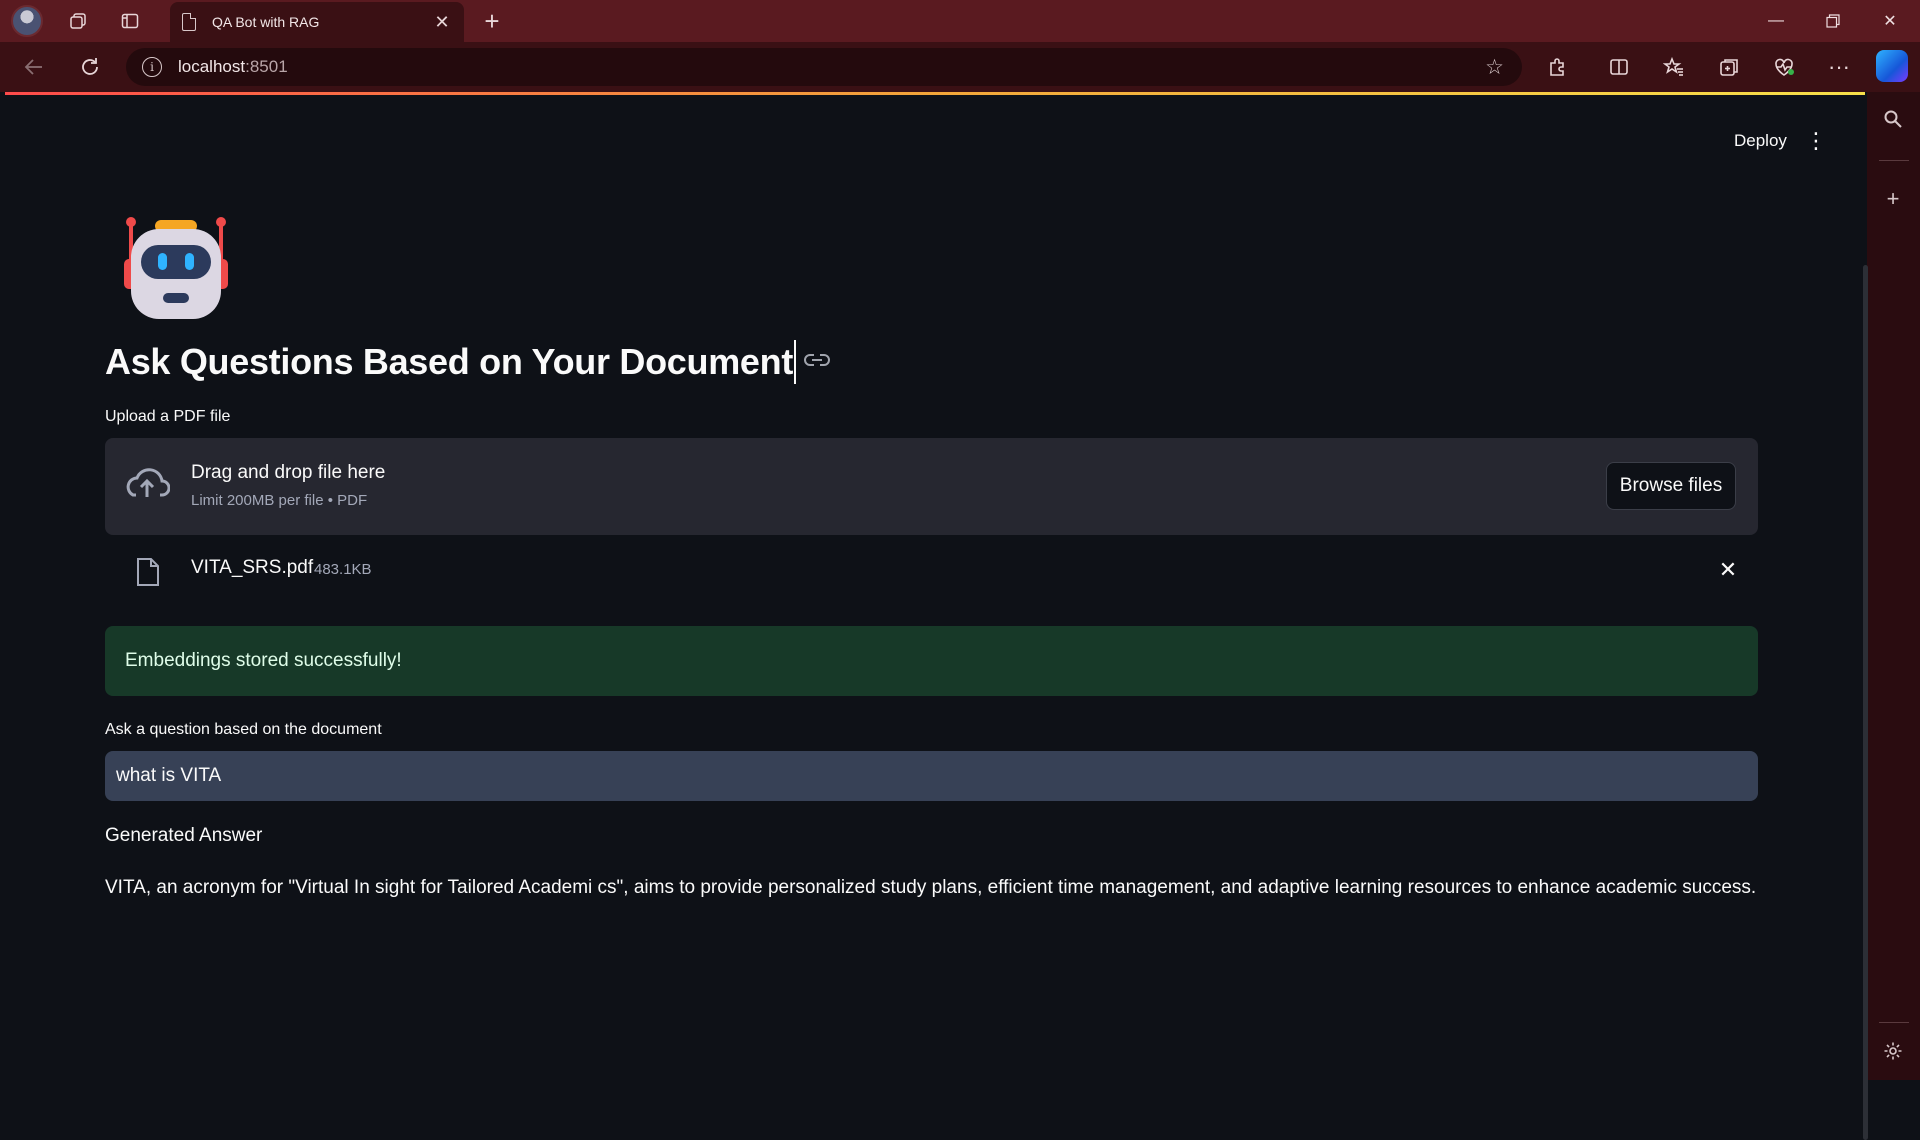 This screenshot has height=1140, width=1920. I want to click on back-icon, so click(34, 67).